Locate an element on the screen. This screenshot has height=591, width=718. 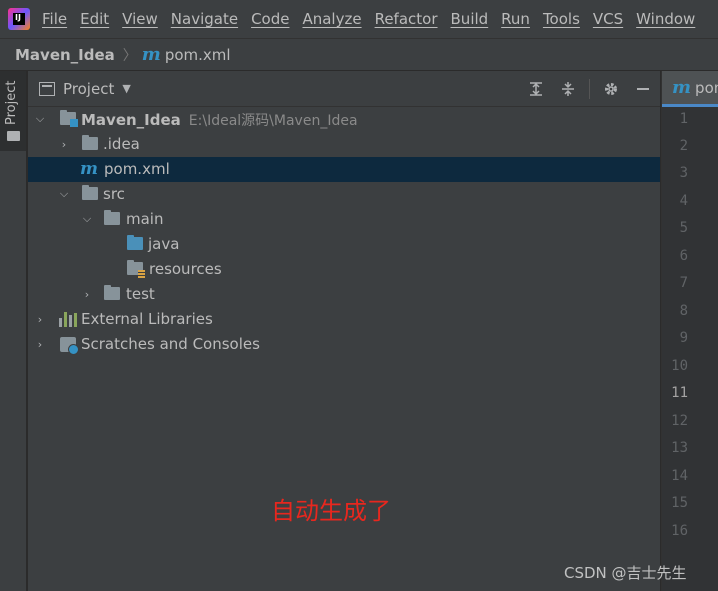
editor-tab-label: pom is located at coordinates (706, 87).